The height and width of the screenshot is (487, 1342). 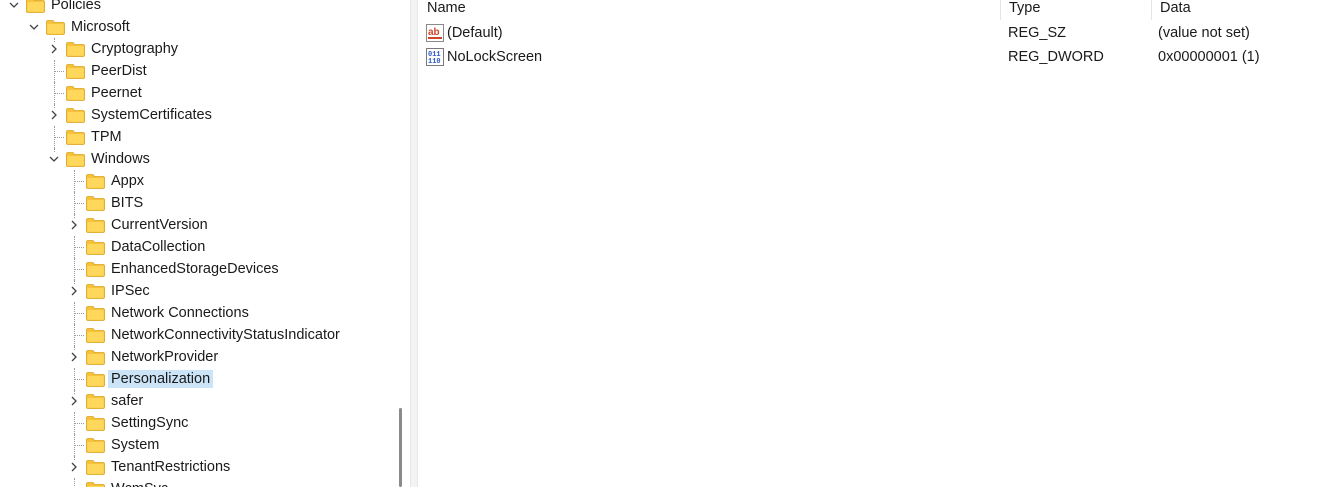 I want to click on tree-item-networkconnectivitystatusindicator: NetworkConnectivityStatusIndicator, so click(x=196, y=335).